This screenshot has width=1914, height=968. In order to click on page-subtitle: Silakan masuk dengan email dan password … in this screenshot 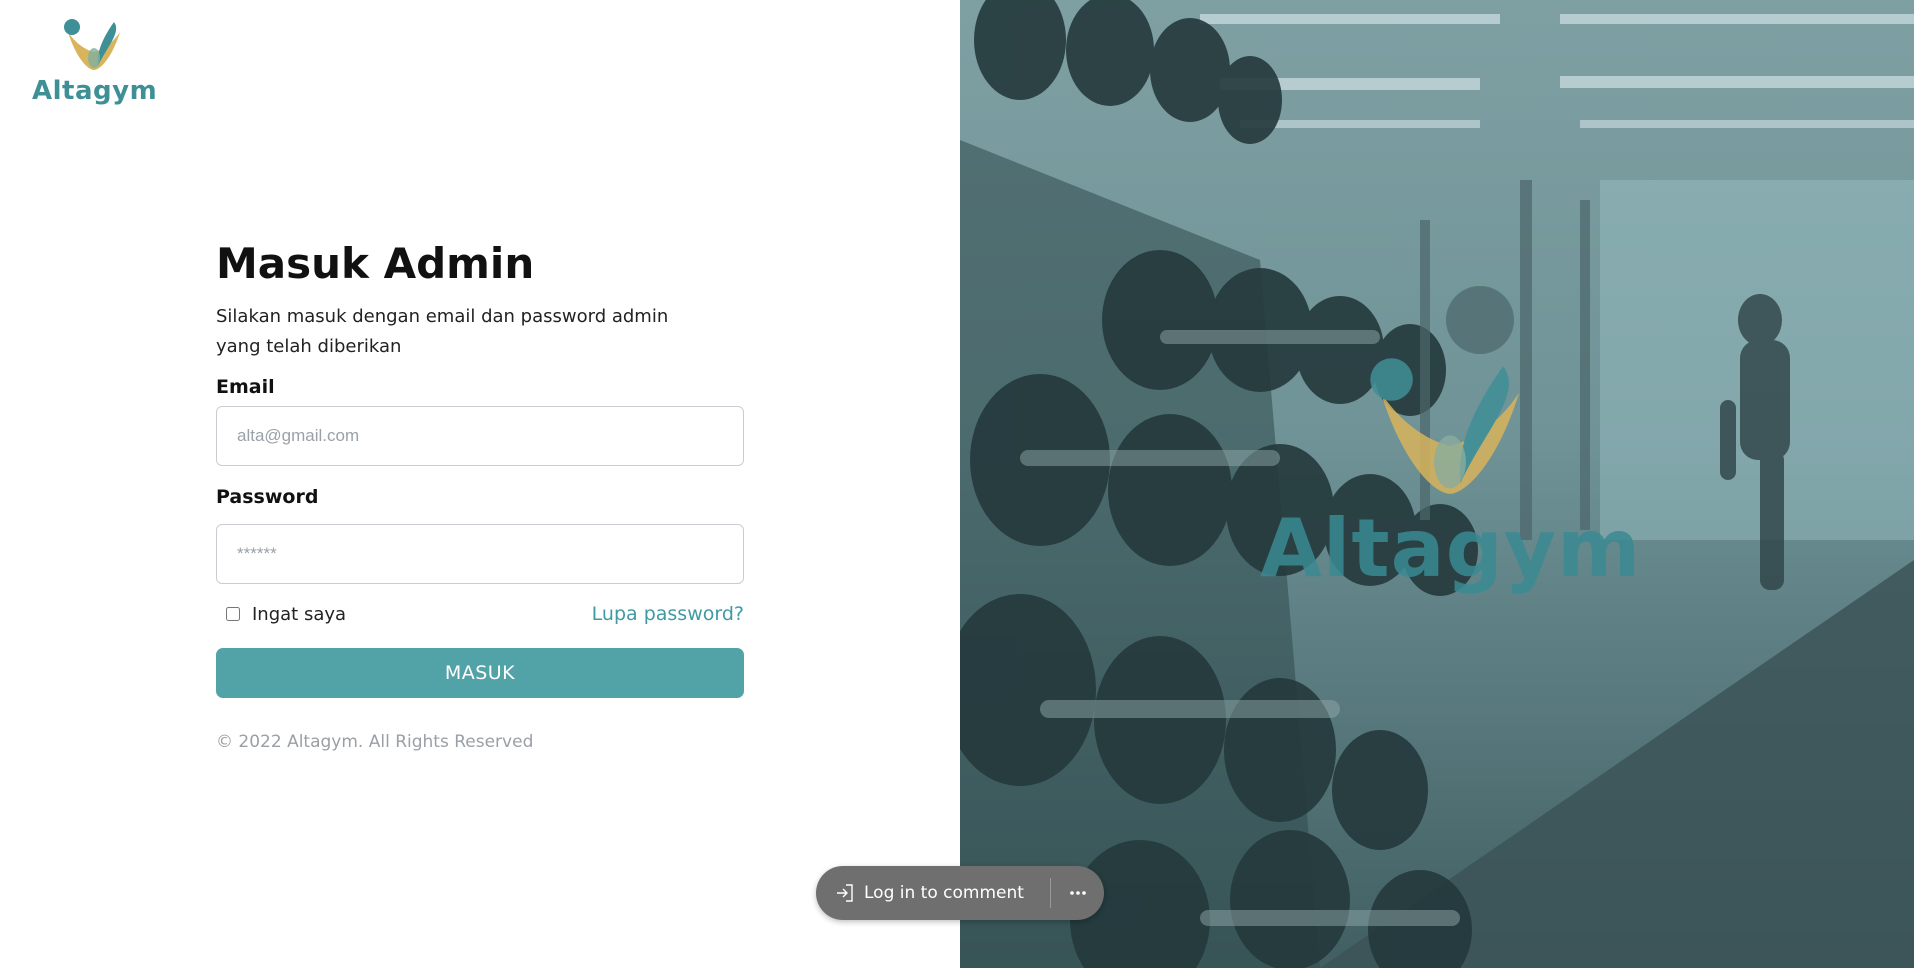, I will do `click(442, 331)`.